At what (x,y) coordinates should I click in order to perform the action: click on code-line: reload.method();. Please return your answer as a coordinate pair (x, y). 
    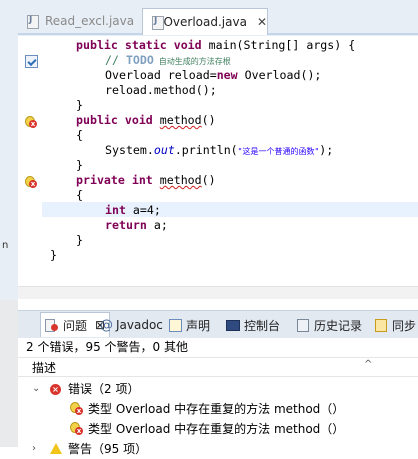
    Looking at the image, I should click on (161, 90).